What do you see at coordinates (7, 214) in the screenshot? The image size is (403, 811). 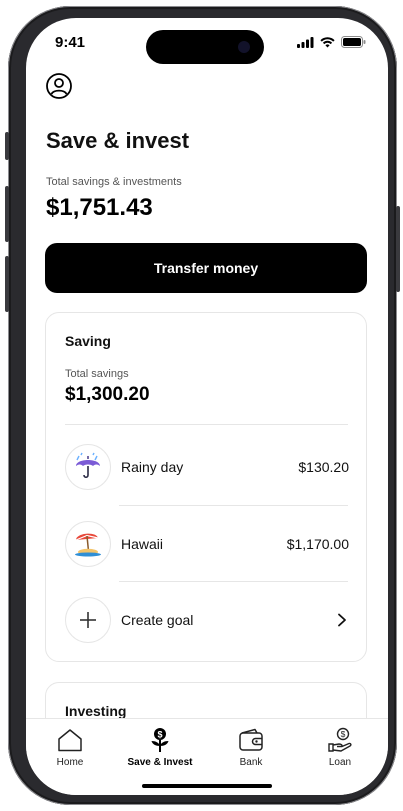 I see `phone-volume-up` at bounding box center [7, 214].